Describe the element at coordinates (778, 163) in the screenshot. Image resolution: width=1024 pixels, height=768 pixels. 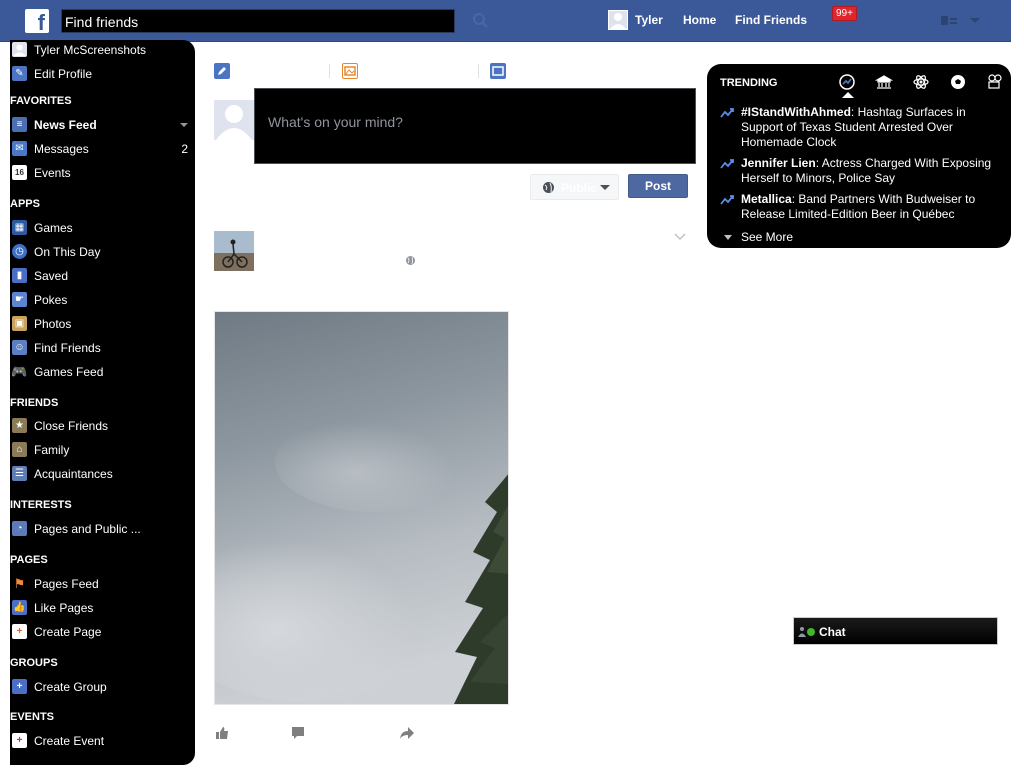
I see `trending-topic: Jennifer Lien` at that location.